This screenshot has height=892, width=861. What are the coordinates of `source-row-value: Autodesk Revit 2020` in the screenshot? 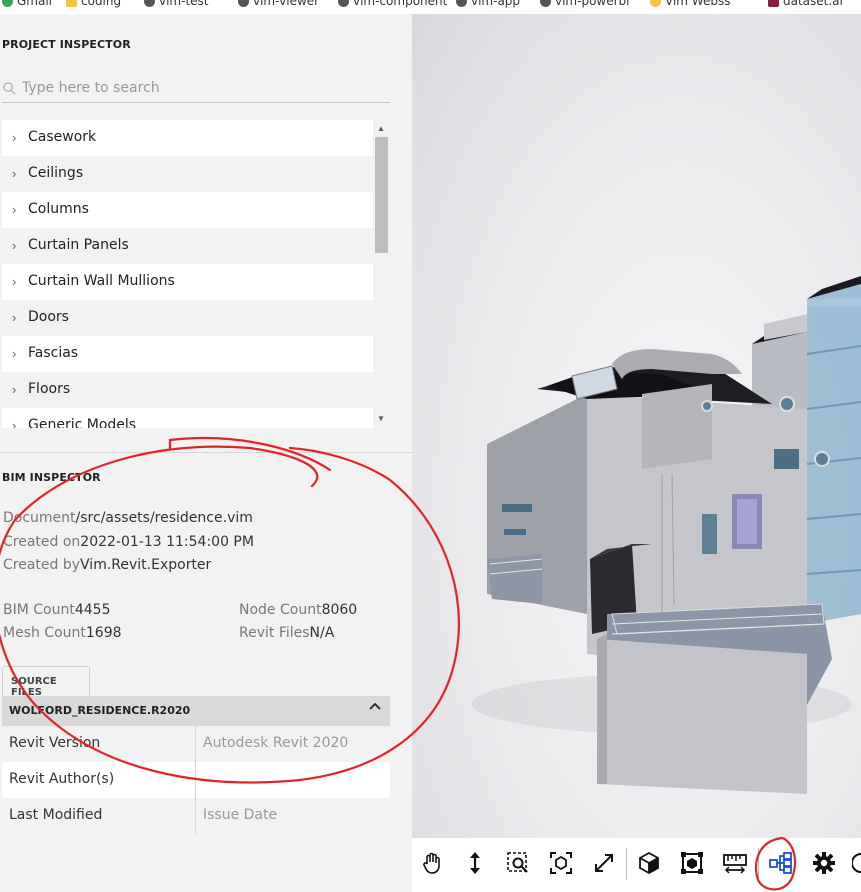 It's located at (276, 743).